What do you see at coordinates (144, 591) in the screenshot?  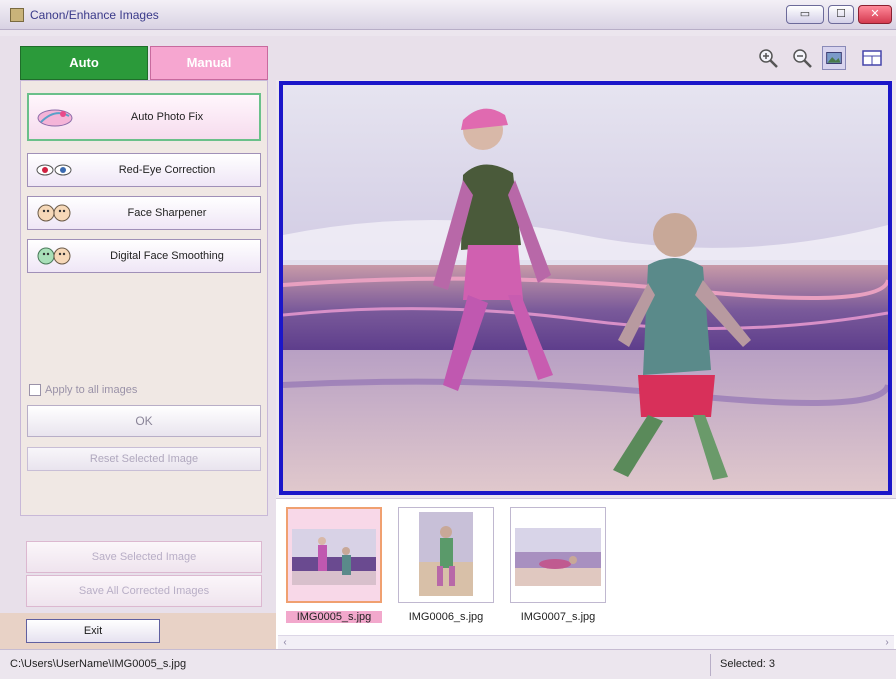 I see `save-all-corrected-images-button: Save All Corrected Images` at bounding box center [144, 591].